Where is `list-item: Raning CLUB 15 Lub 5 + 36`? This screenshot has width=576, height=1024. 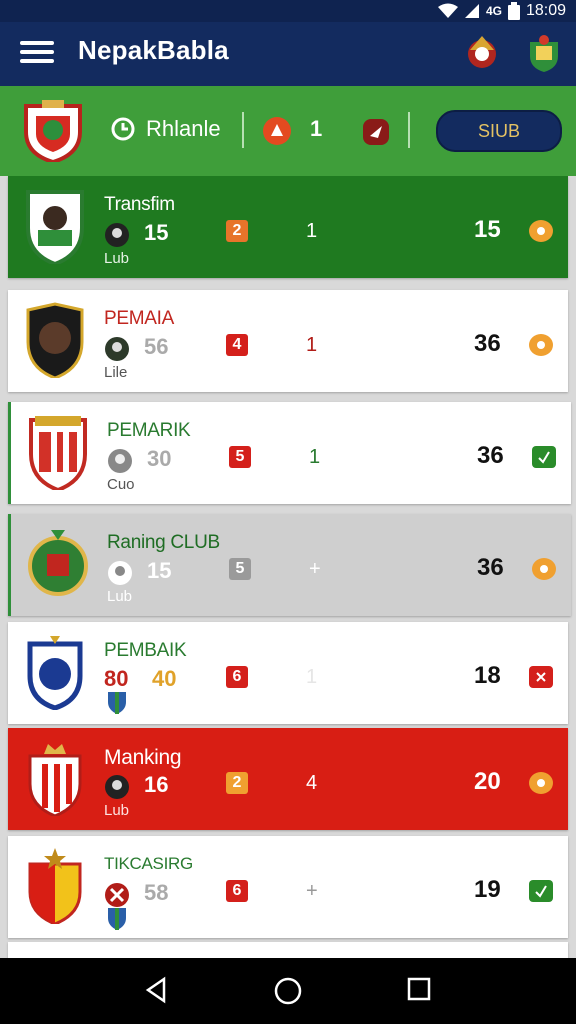
list-item: Raning CLUB 15 Lub 5 + 36 is located at coordinates (289, 565).